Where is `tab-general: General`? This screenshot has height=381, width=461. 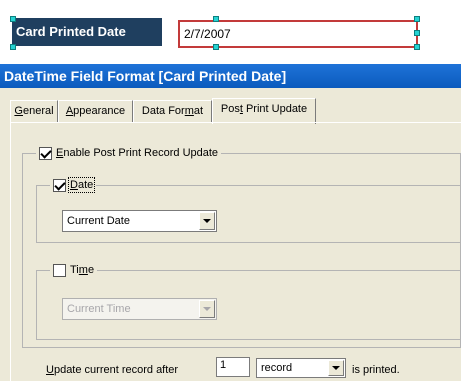 tab-general: General is located at coordinates (34, 111).